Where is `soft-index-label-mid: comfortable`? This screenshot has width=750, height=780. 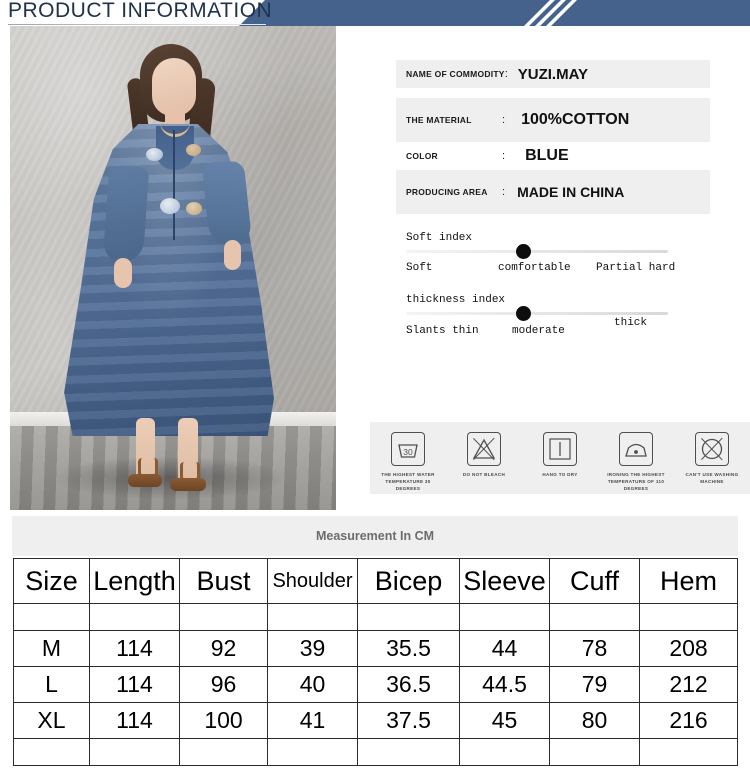 soft-index-label-mid: comfortable is located at coordinates (534, 268).